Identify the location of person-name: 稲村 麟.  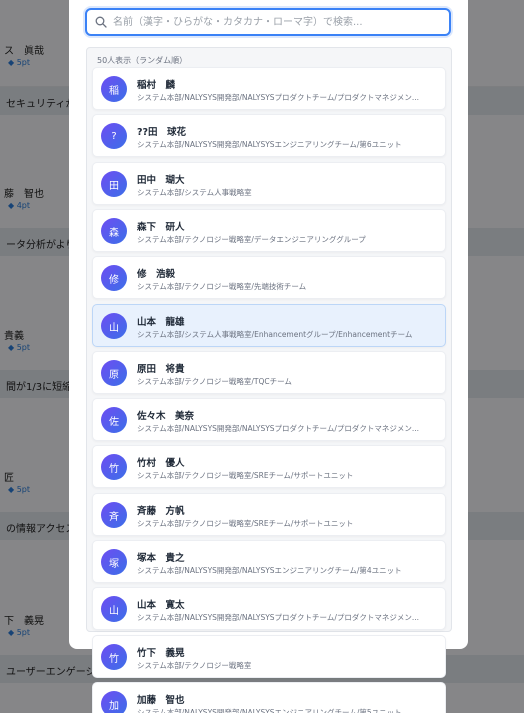
(156, 85).